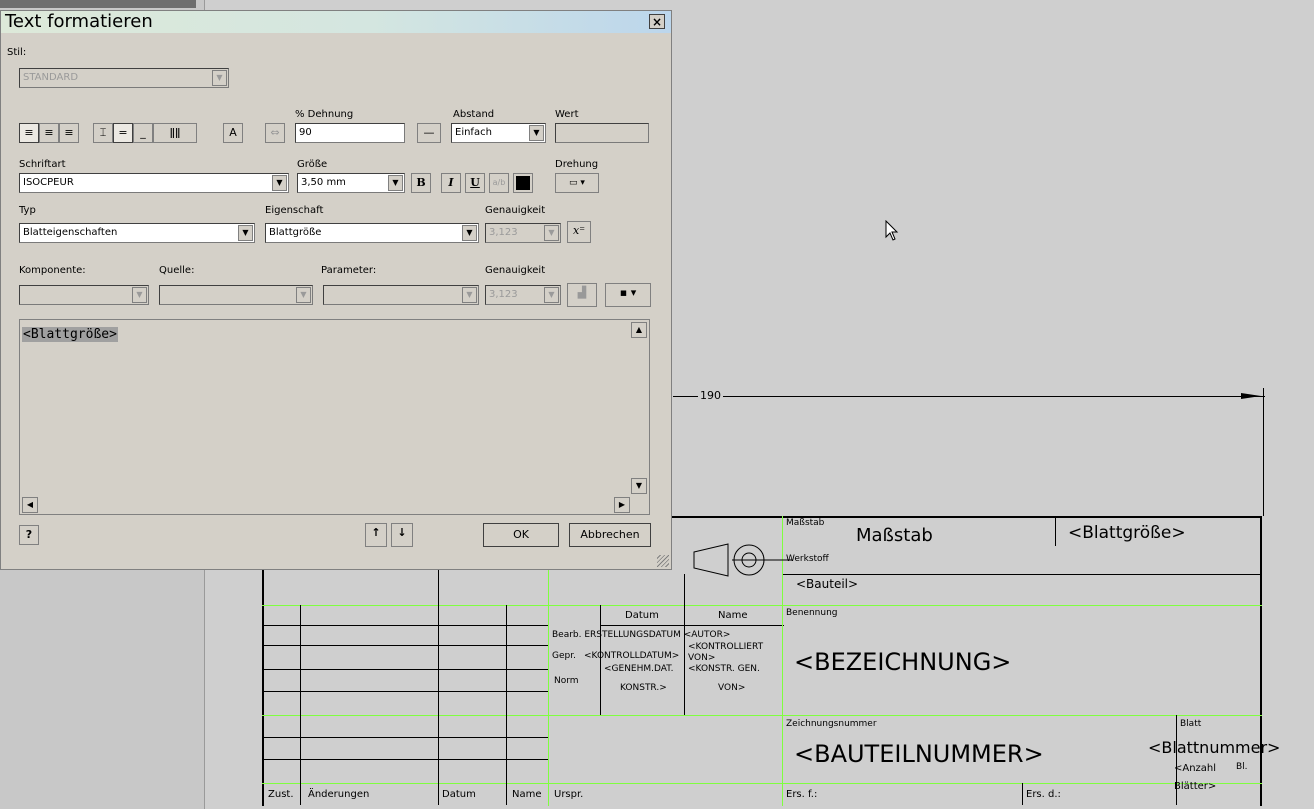 The image size is (1314, 809). I want to click on wert-label: Wert, so click(567, 114).